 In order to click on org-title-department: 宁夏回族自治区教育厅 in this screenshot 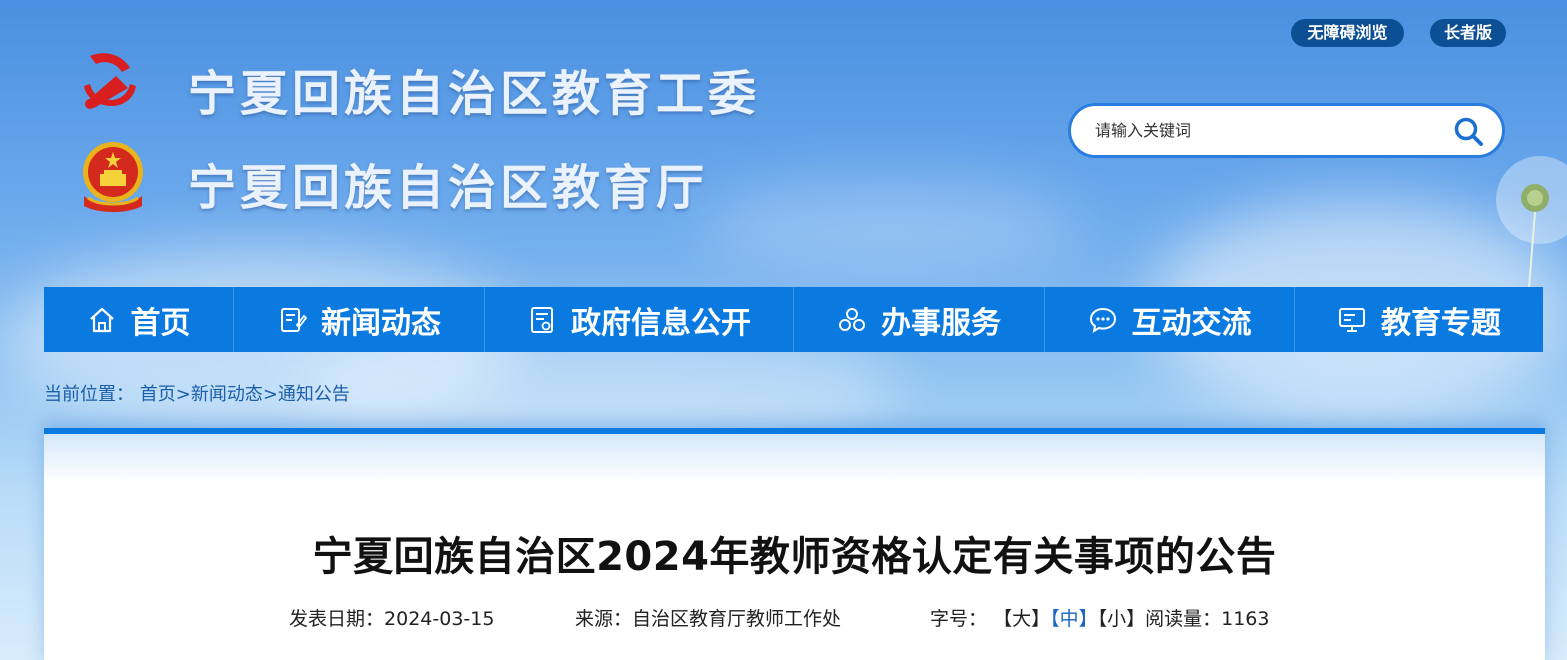, I will do `click(448, 188)`.